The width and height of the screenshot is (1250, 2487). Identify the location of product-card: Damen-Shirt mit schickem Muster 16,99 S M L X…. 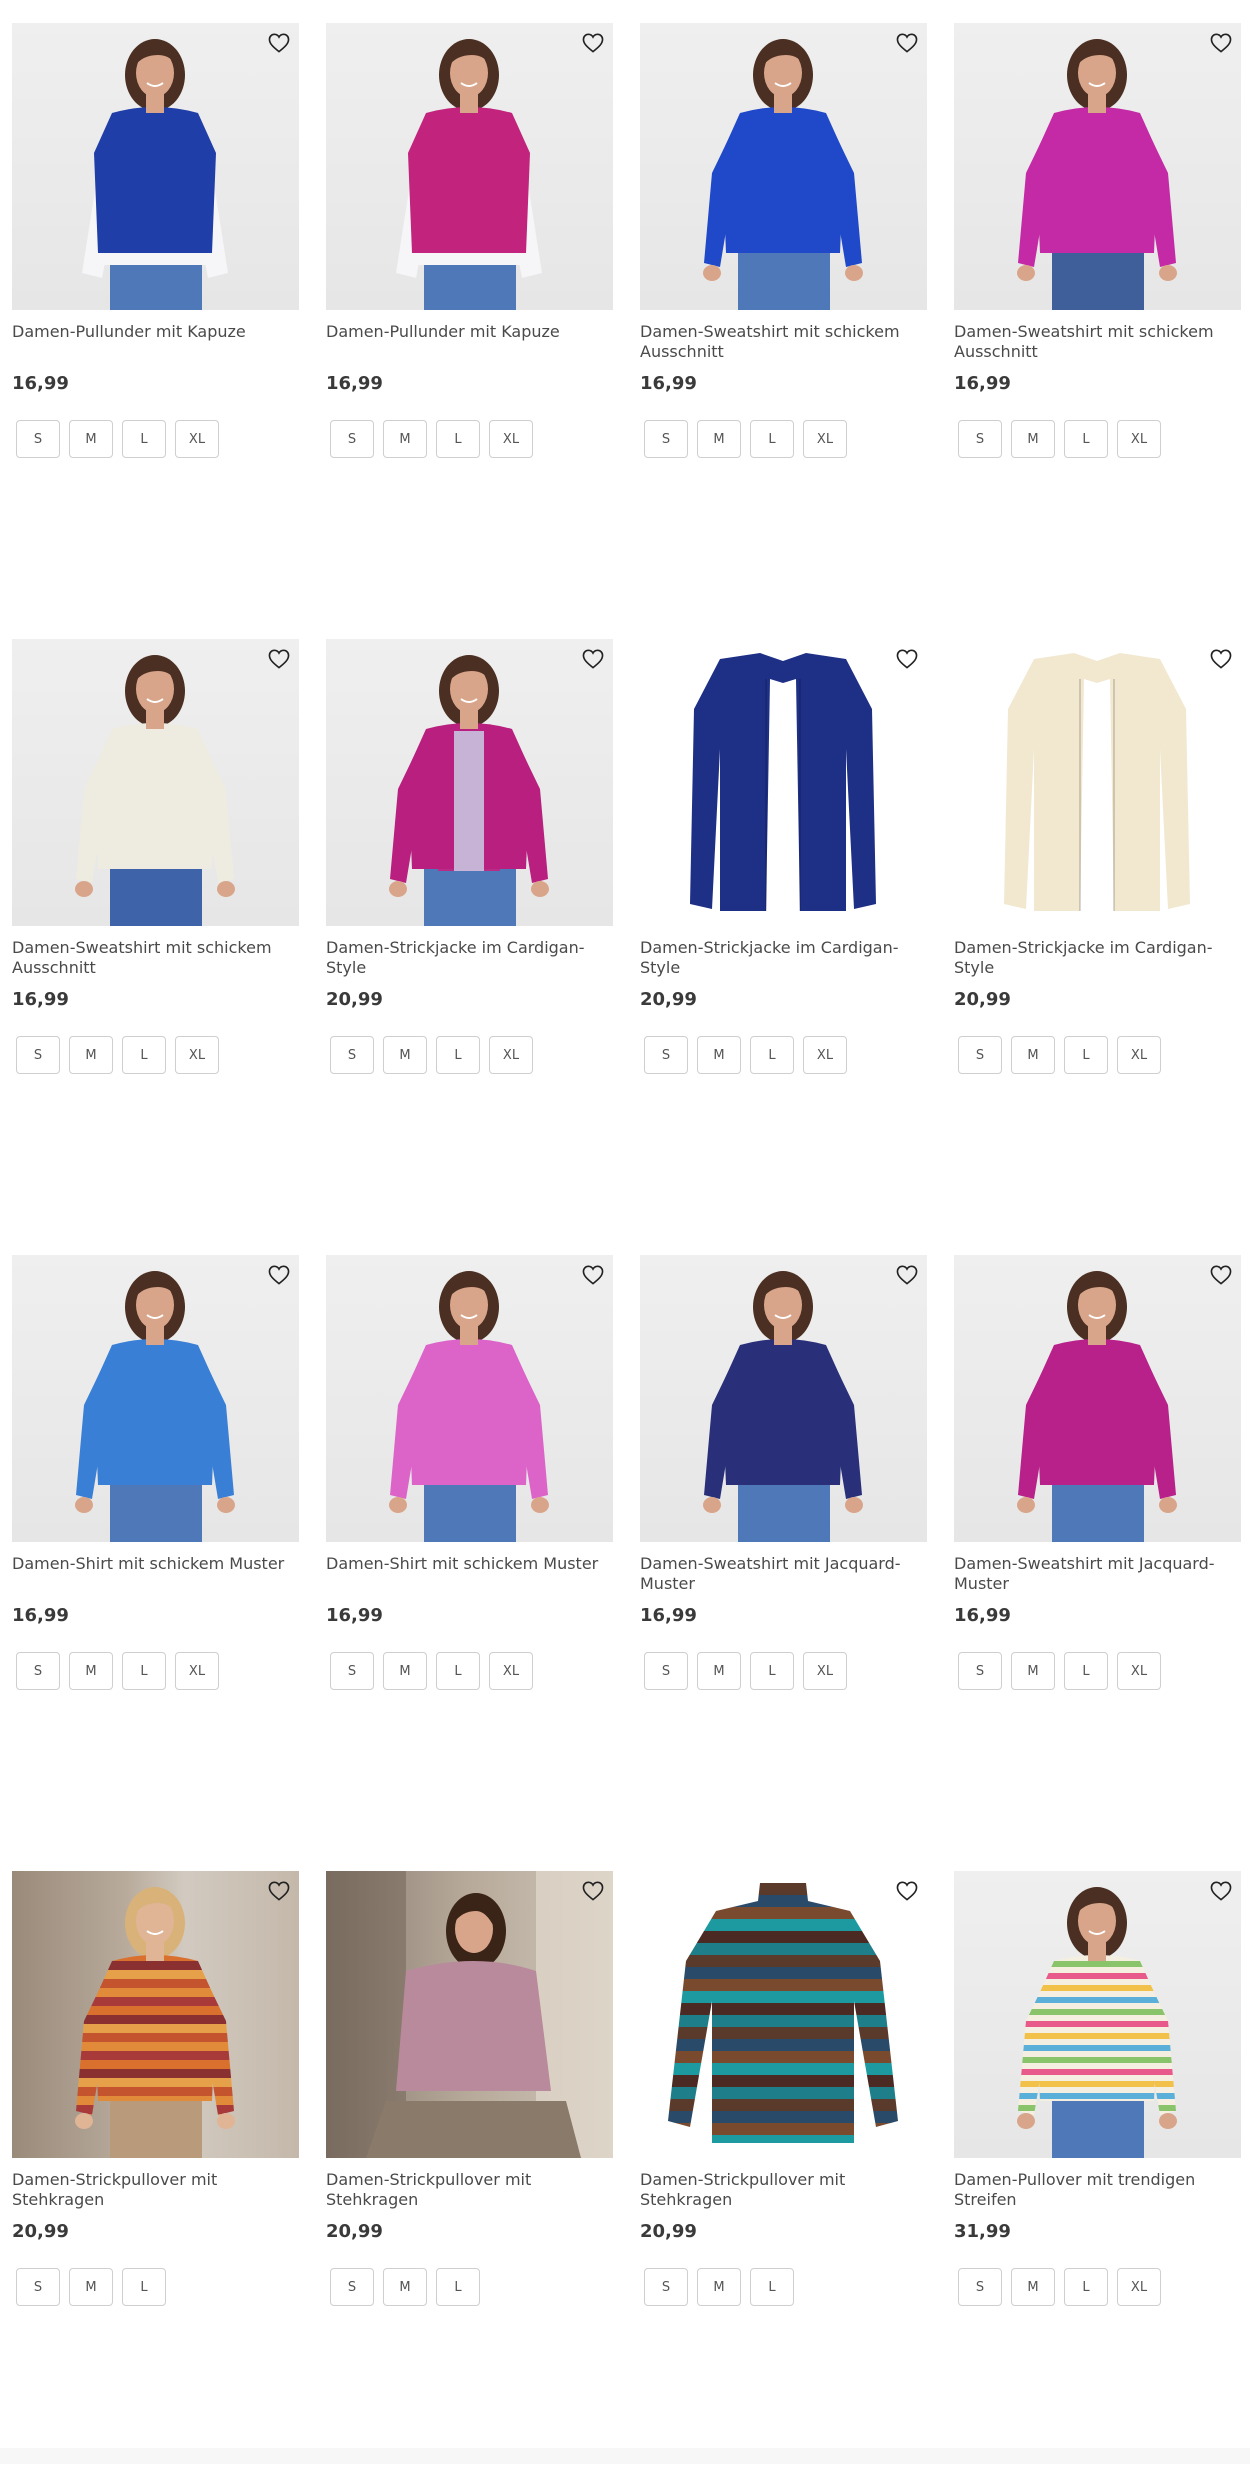
(155, 1563).